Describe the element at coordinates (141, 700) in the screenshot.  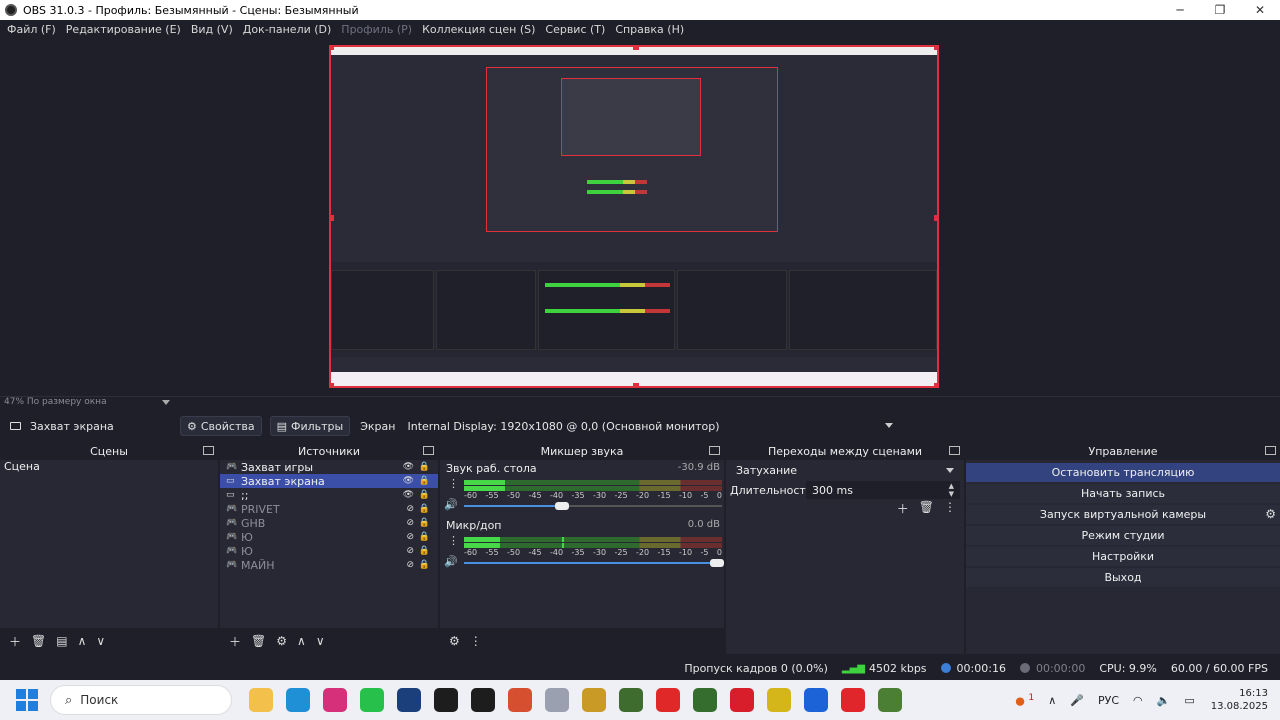
I see `taskbar-search: ⌕ Поиск` at that location.